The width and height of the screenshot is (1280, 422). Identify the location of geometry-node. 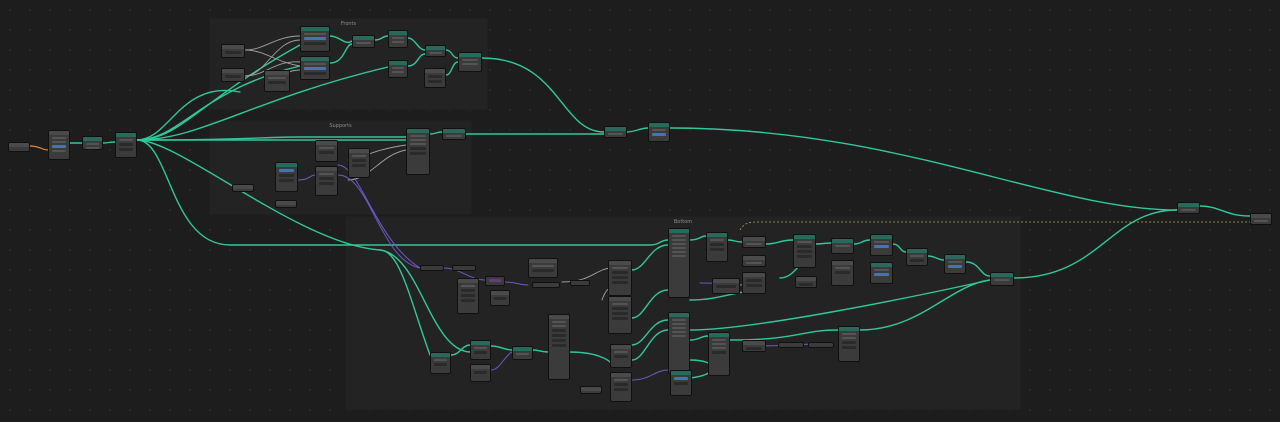
(92, 143).